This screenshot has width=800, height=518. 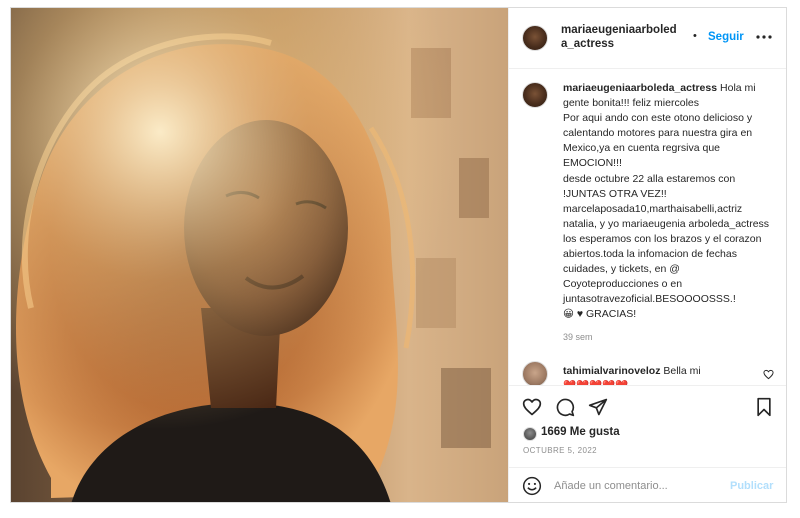 What do you see at coordinates (530, 434) in the screenshot?
I see `likes-avatar` at bounding box center [530, 434].